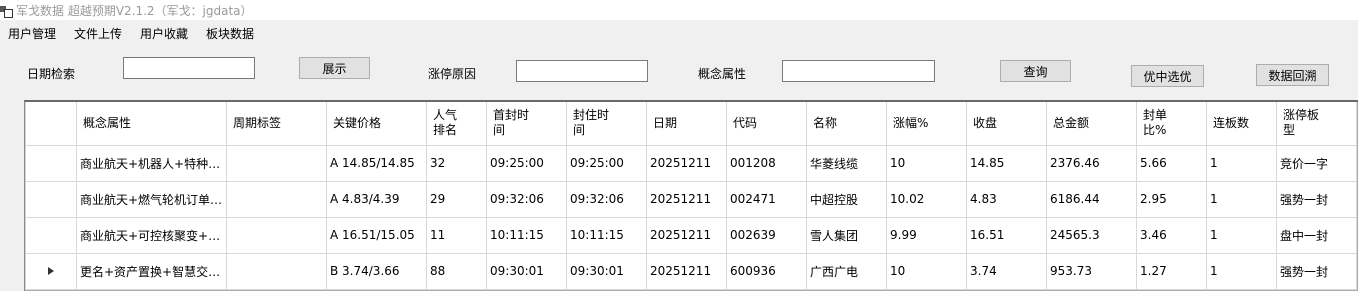 Image resolution: width=1358 pixels, height=291 pixels. What do you see at coordinates (846, 271) in the screenshot?
I see `cell-name: 广西广电` at bounding box center [846, 271].